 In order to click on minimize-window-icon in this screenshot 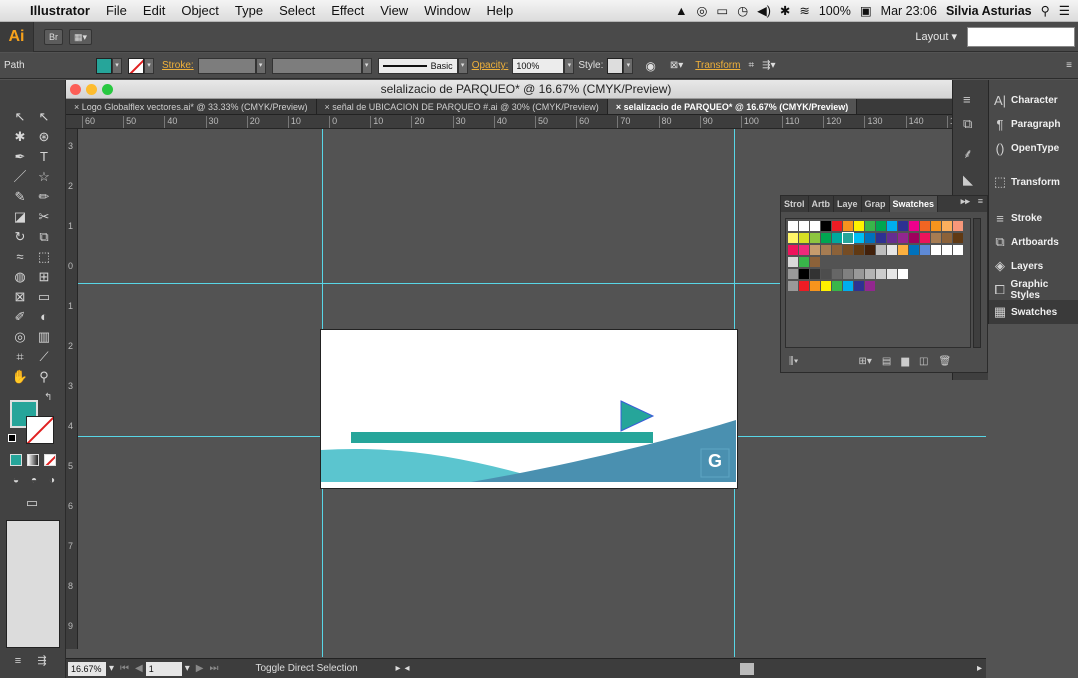, I will do `click(91, 89)`.